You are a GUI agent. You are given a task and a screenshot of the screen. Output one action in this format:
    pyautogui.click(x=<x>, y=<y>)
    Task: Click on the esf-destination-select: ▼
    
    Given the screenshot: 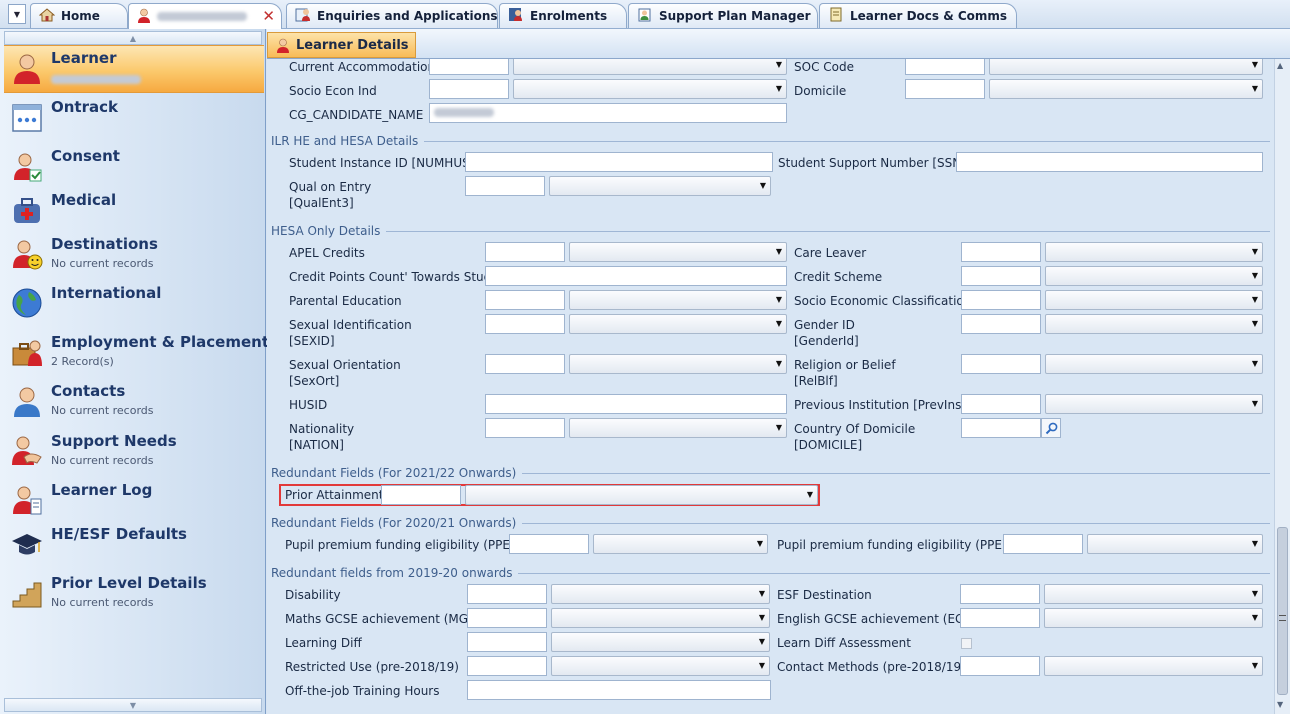 What is the action you would take?
    pyautogui.click(x=1153, y=594)
    